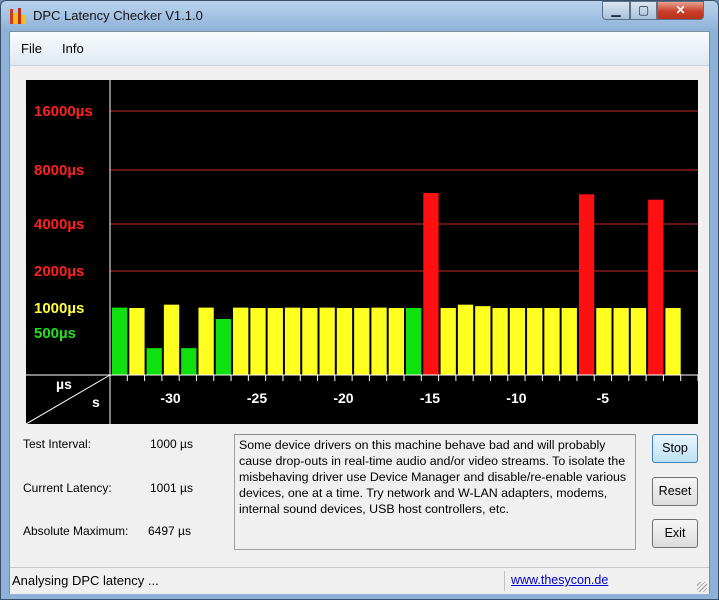  What do you see at coordinates (430, 398) in the screenshot?
I see `x-tick-label: -15` at bounding box center [430, 398].